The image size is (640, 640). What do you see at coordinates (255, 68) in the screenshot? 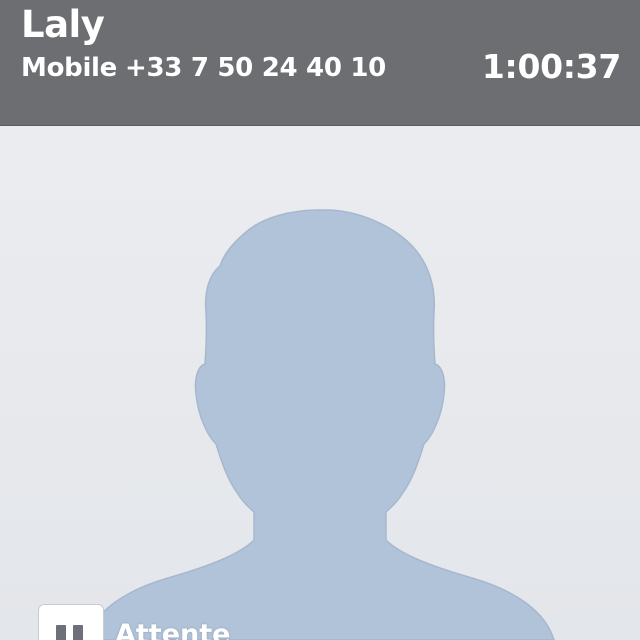
I see `phone-number: +33 7 50 24 40 10` at bounding box center [255, 68].